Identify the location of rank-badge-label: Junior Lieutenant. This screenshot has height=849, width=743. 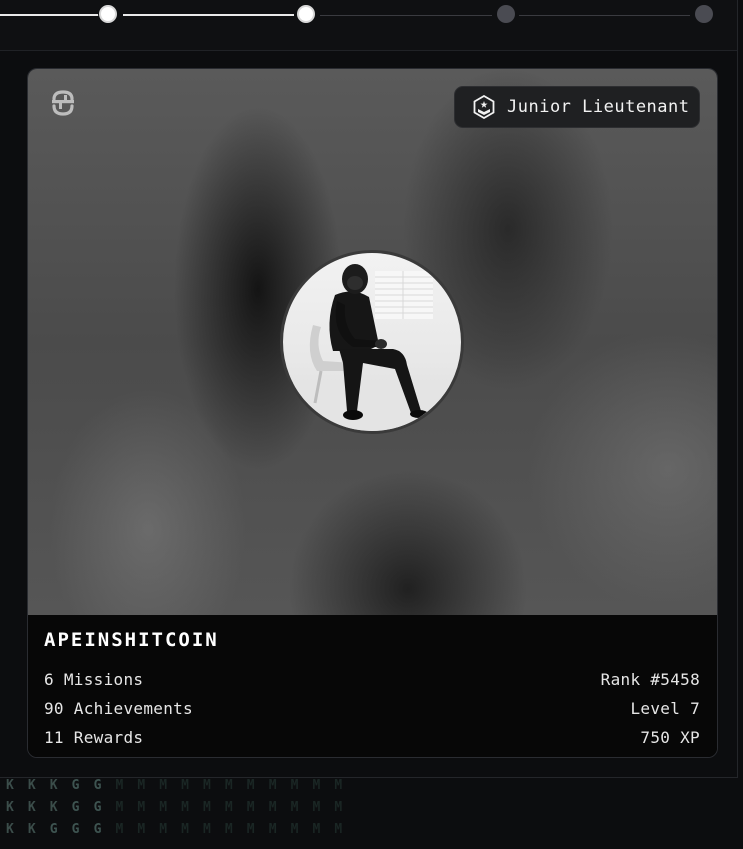
(598, 107).